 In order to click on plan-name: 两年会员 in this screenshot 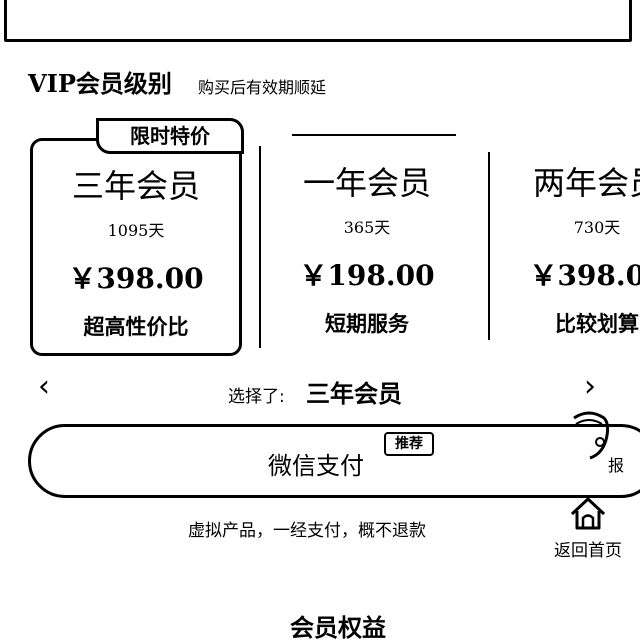, I will do `click(586, 183)`.